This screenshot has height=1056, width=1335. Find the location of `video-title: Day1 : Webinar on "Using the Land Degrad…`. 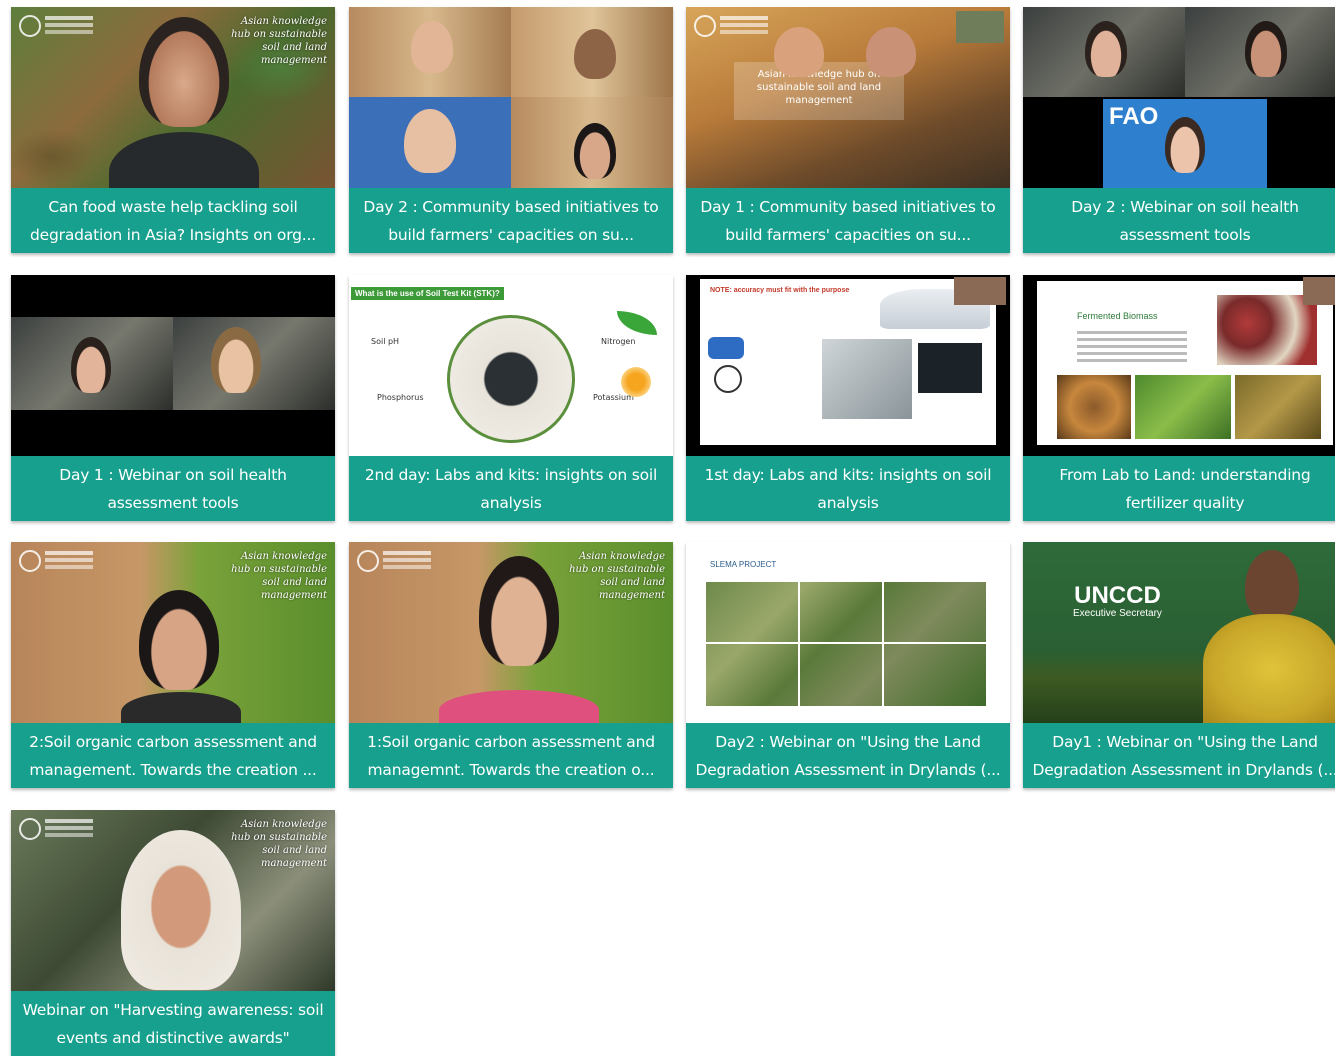

video-title: Day1 : Webinar on "Using the Land Degrad… is located at coordinates (1179, 755).